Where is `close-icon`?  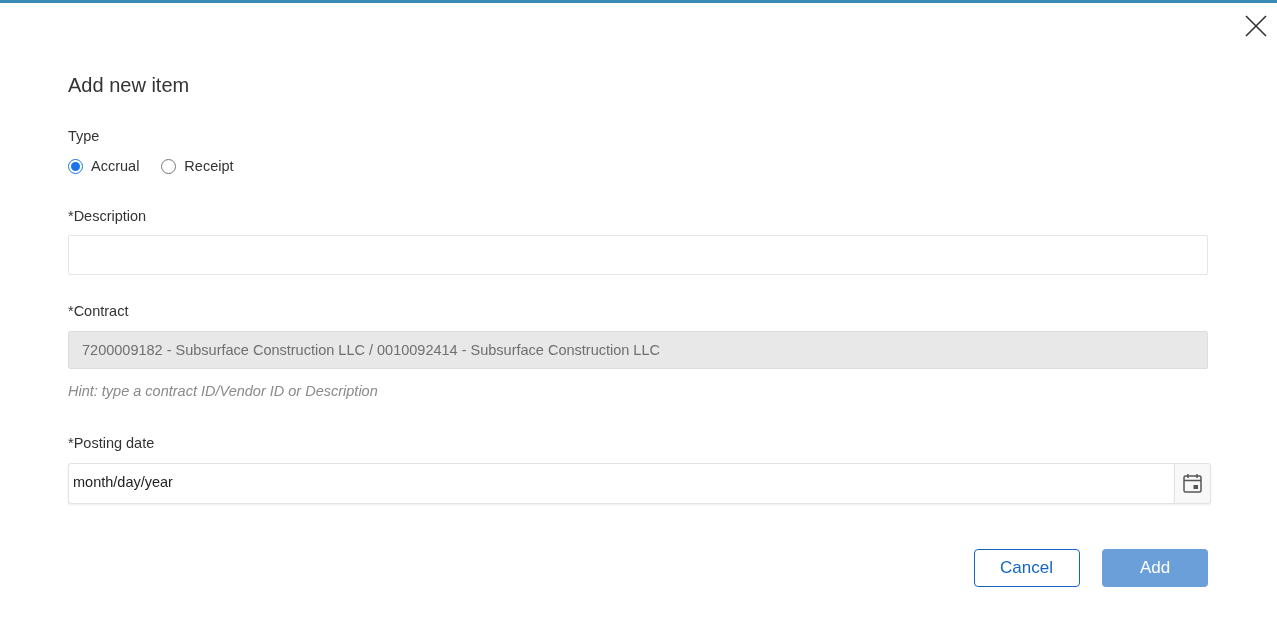
close-icon is located at coordinates (1256, 26).